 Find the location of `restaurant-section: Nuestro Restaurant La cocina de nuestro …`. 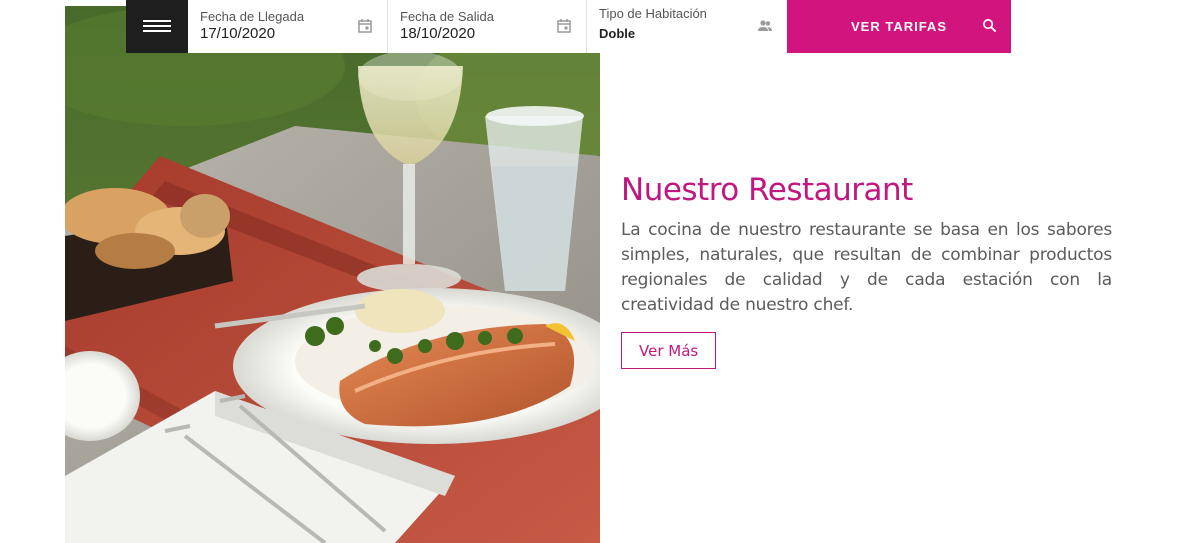

restaurant-section: Nuestro Restaurant La cocina de nuestro … is located at coordinates (866, 269).